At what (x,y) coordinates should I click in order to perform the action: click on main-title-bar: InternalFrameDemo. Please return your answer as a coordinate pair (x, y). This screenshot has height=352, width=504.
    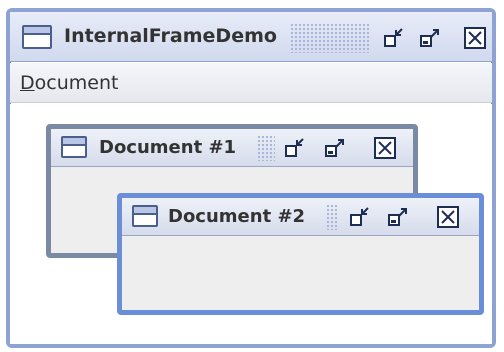
    Looking at the image, I should click on (251, 37).